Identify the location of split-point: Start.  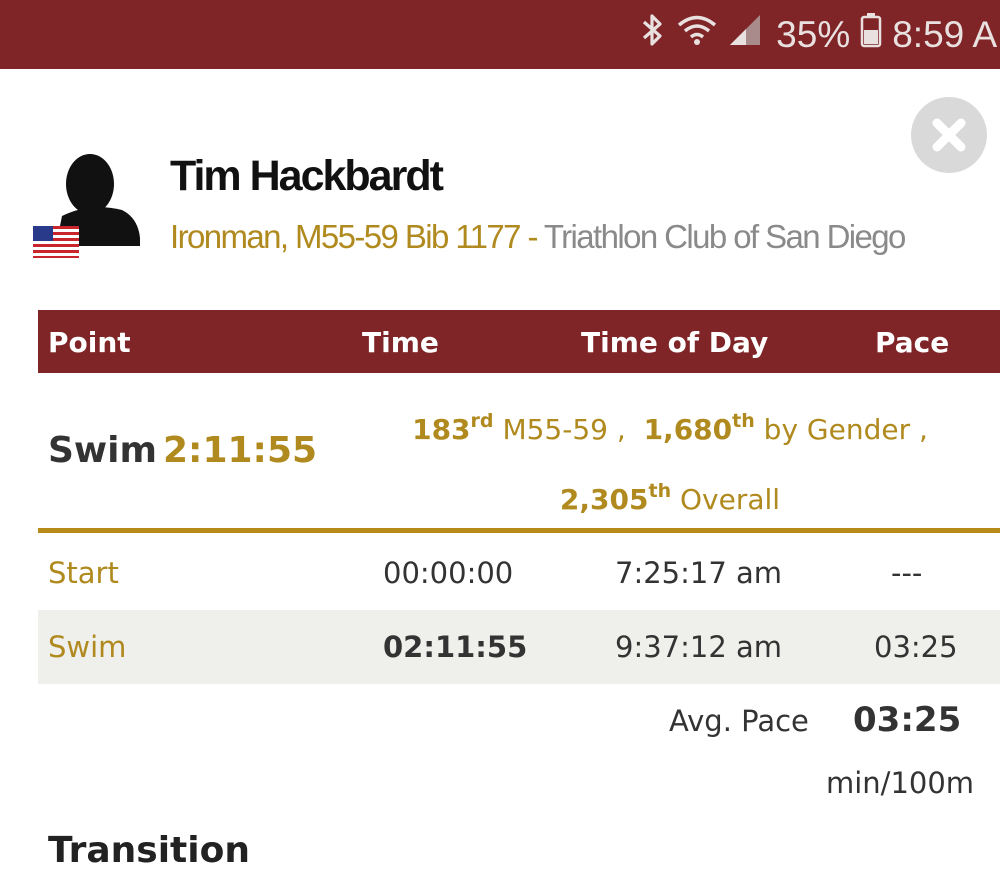
(83, 573).